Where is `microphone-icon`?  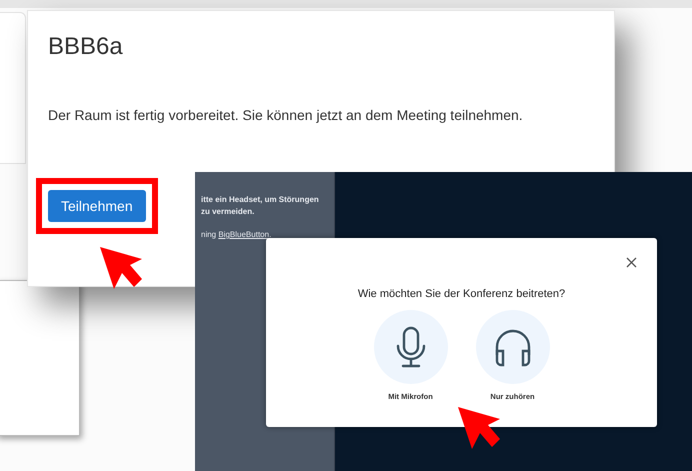 microphone-icon is located at coordinates (410, 347).